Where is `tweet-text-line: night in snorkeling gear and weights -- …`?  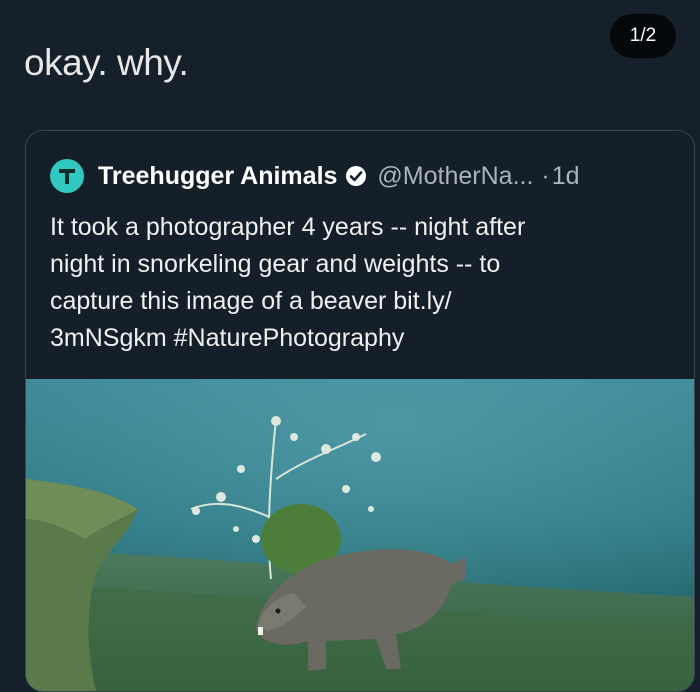
tweet-text-line: night in snorkeling gear and weights -- … is located at coordinates (275, 264).